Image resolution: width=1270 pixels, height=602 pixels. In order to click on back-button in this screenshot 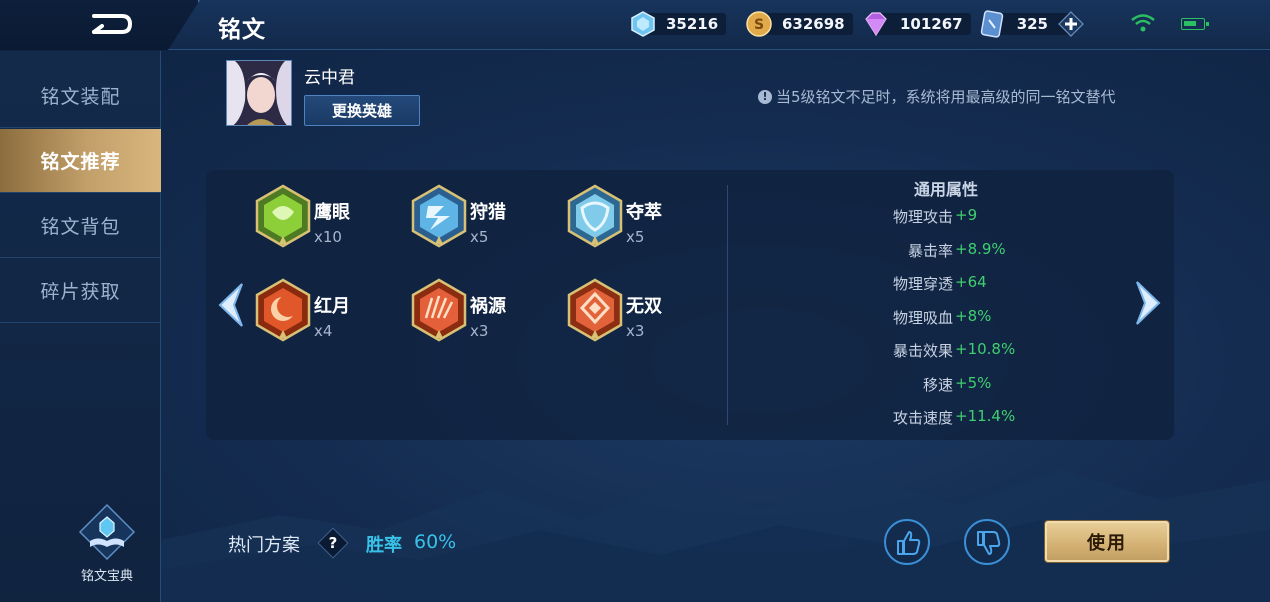, I will do `click(100, 25)`.